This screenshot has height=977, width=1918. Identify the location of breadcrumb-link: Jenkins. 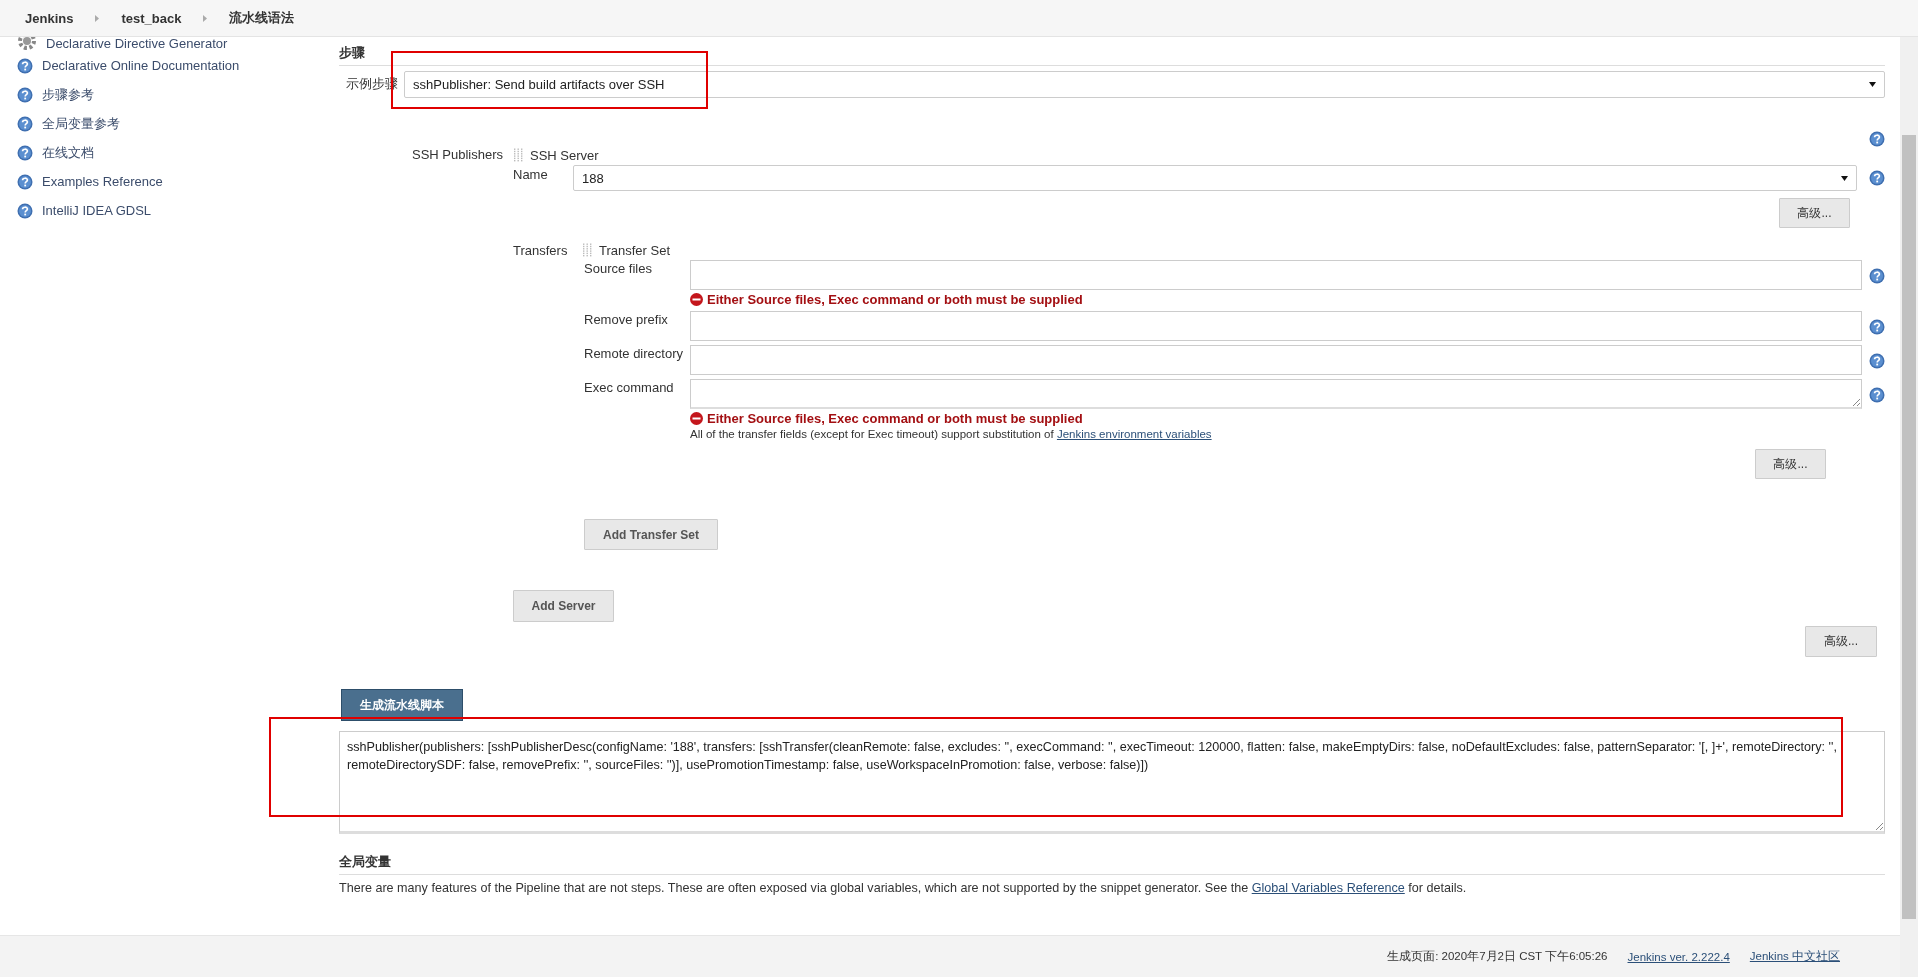
(49, 18).